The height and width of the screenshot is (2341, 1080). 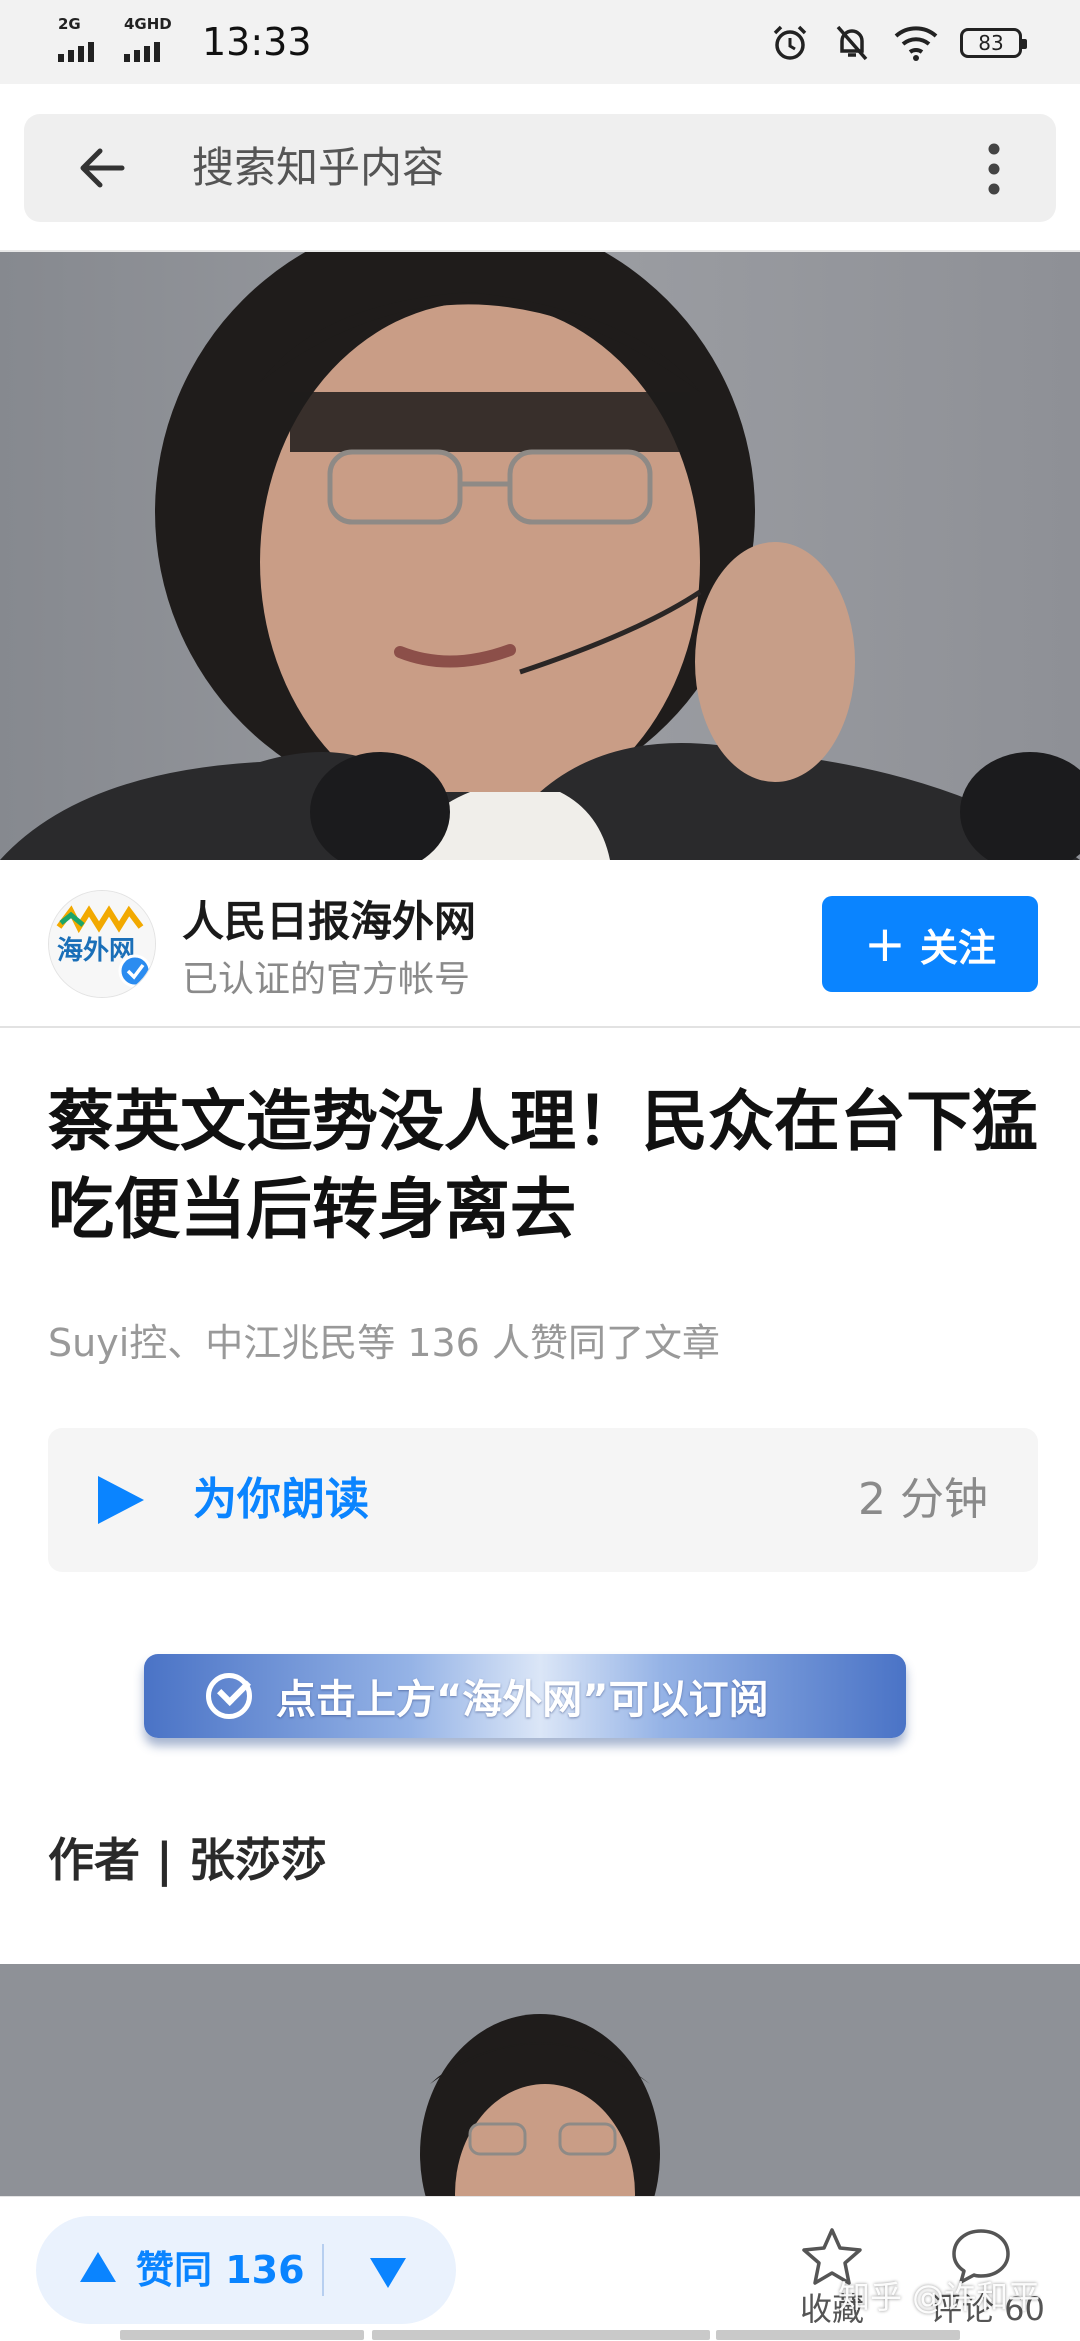 I want to click on alarm-icon, so click(x=790, y=42).